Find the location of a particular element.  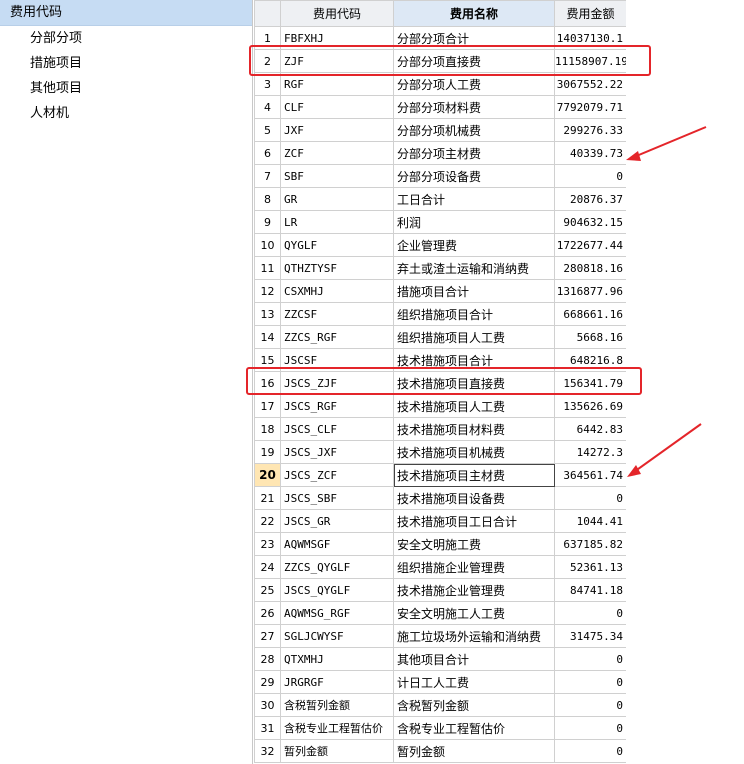

fee-amount-cell: 648216.8 is located at coordinates (590, 360).